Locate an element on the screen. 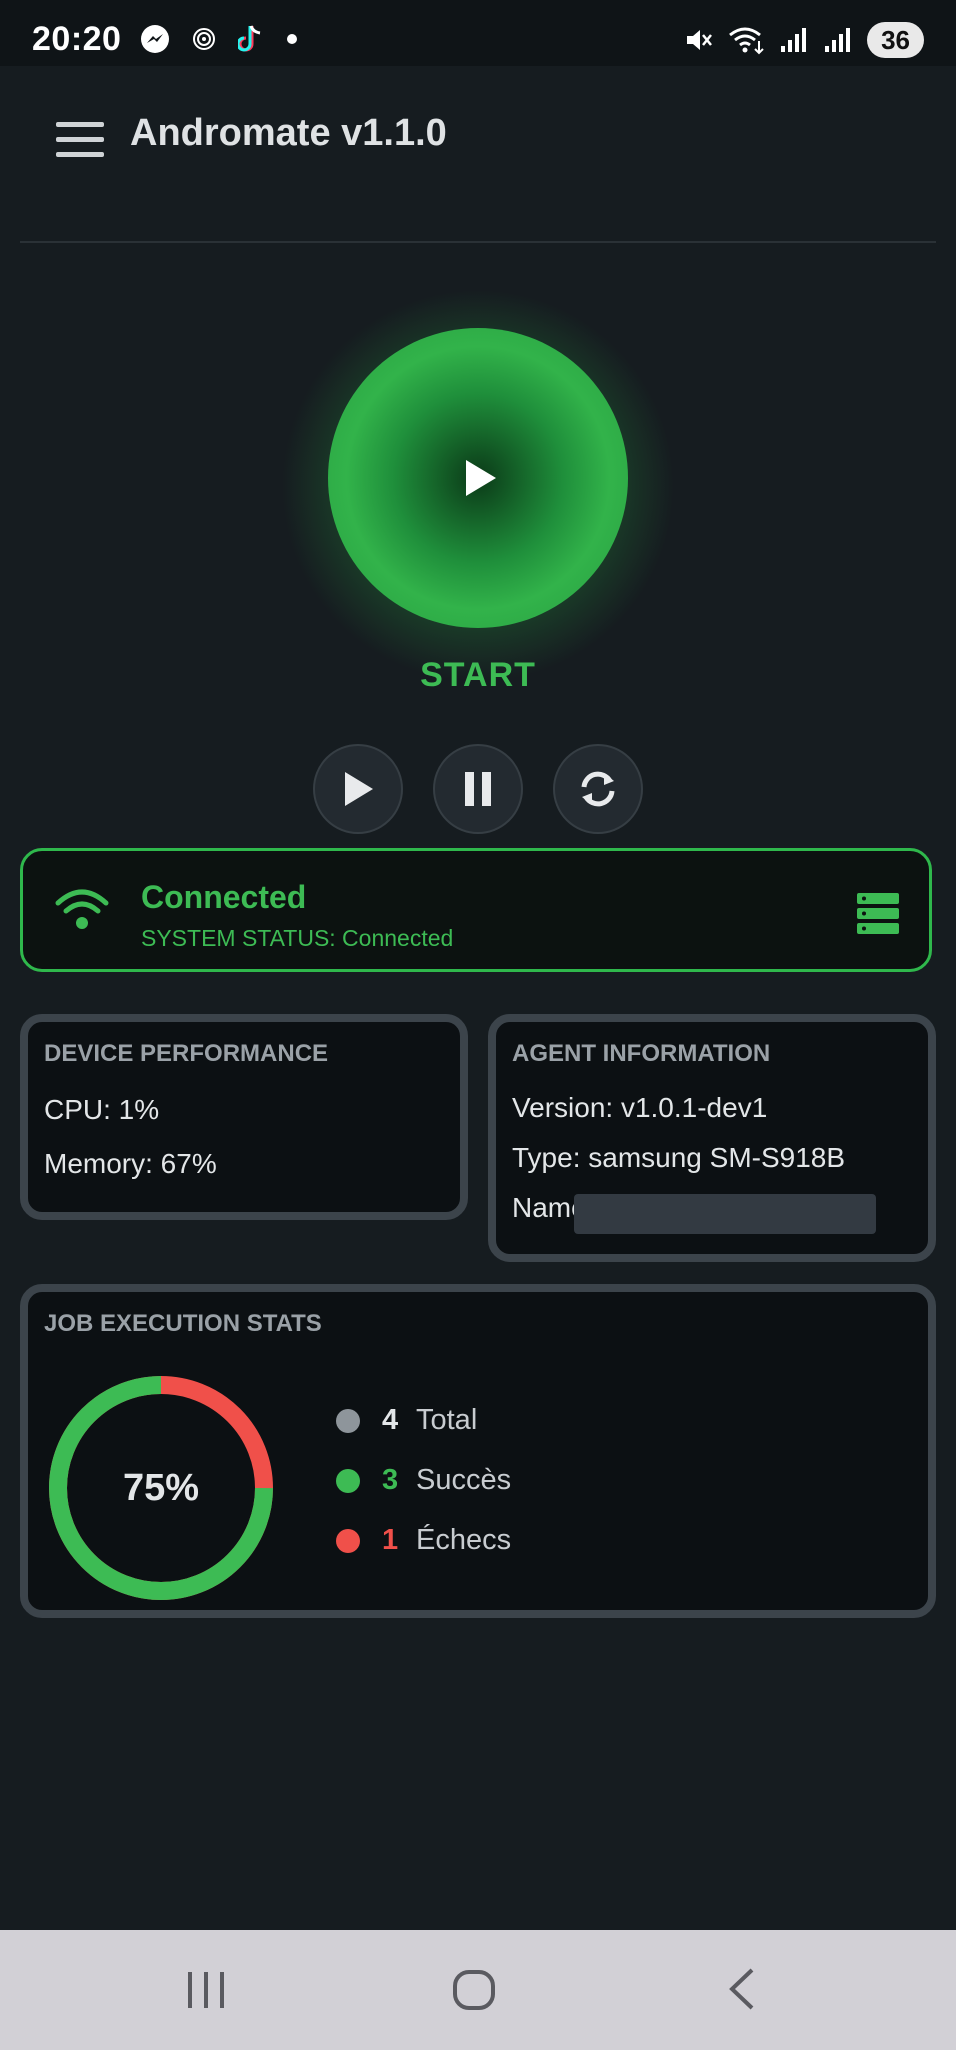 The width and height of the screenshot is (956, 2050). wifi-status-icon is located at coordinates (746, 41).